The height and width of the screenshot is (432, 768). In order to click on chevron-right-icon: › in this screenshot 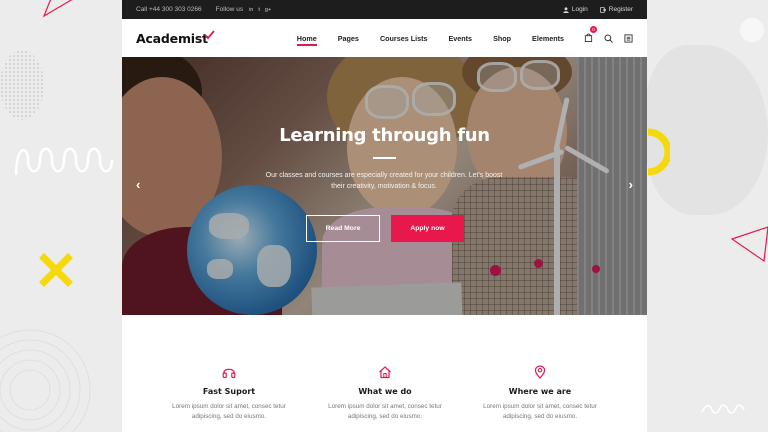, I will do `click(631, 184)`.